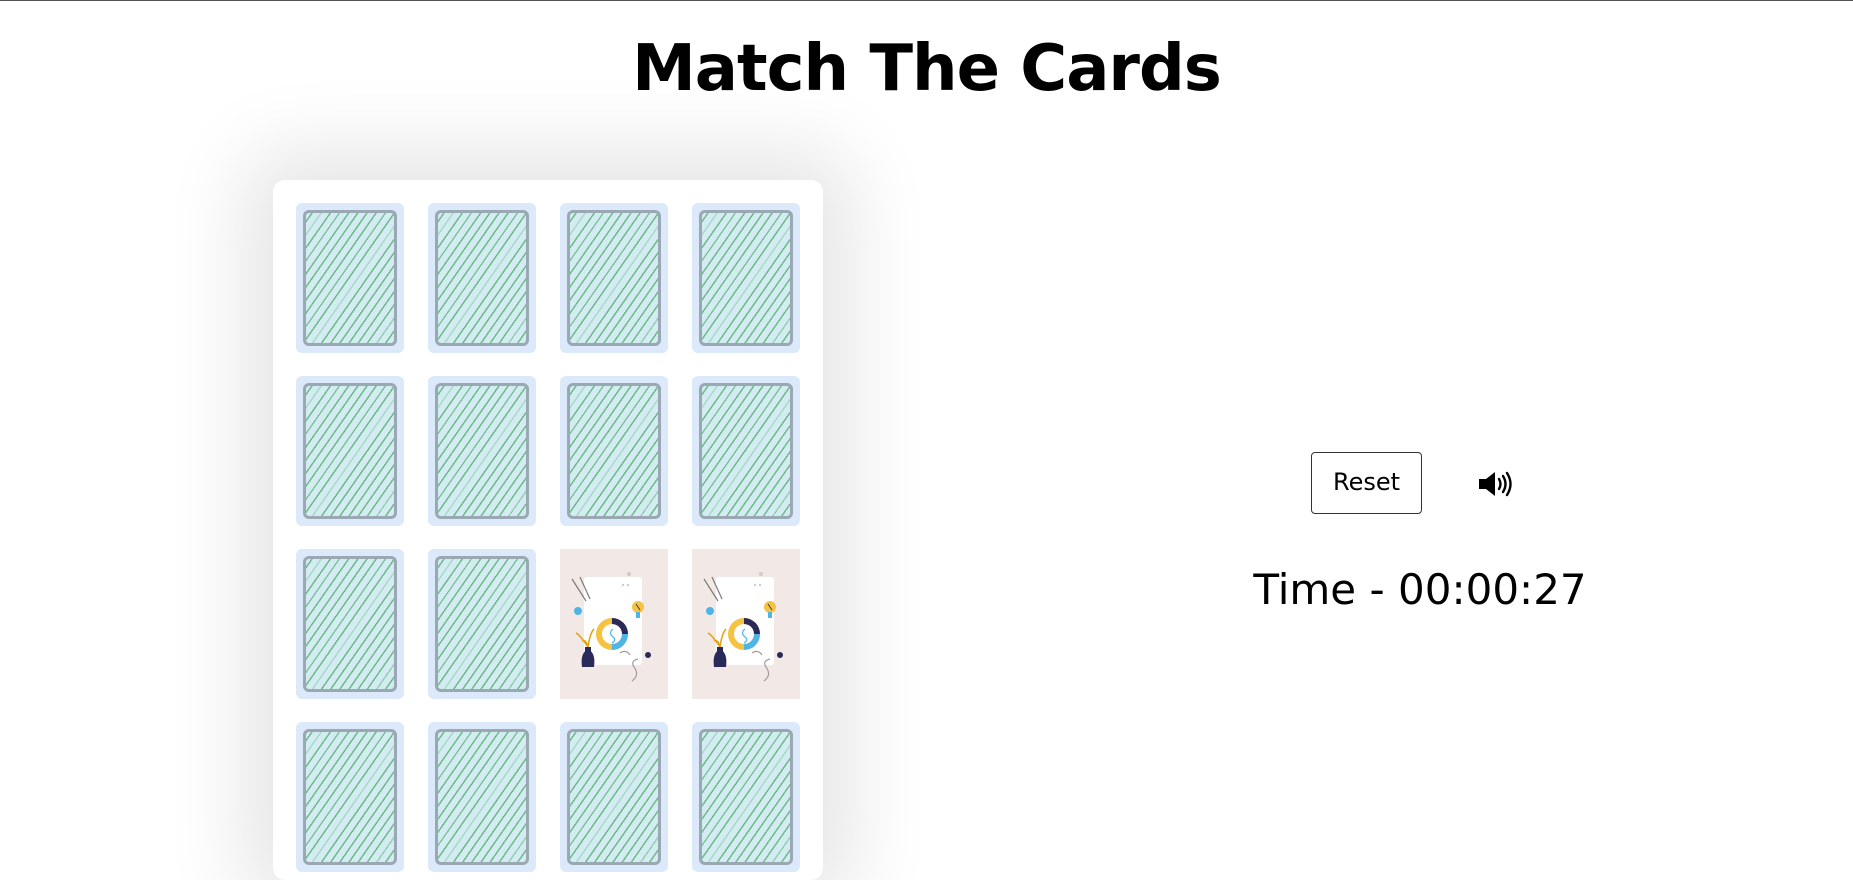  Describe the element at coordinates (1420, 589) in the screenshot. I see `timer-display: Time - 00:00:27` at that location.